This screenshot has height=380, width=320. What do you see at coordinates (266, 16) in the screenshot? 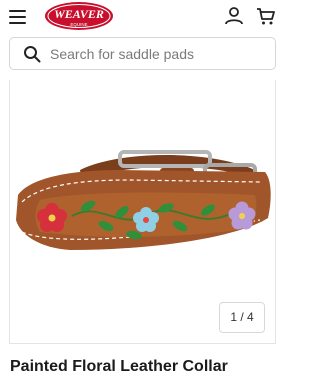
I see `cart-icon` at bounding box center [266, 16].